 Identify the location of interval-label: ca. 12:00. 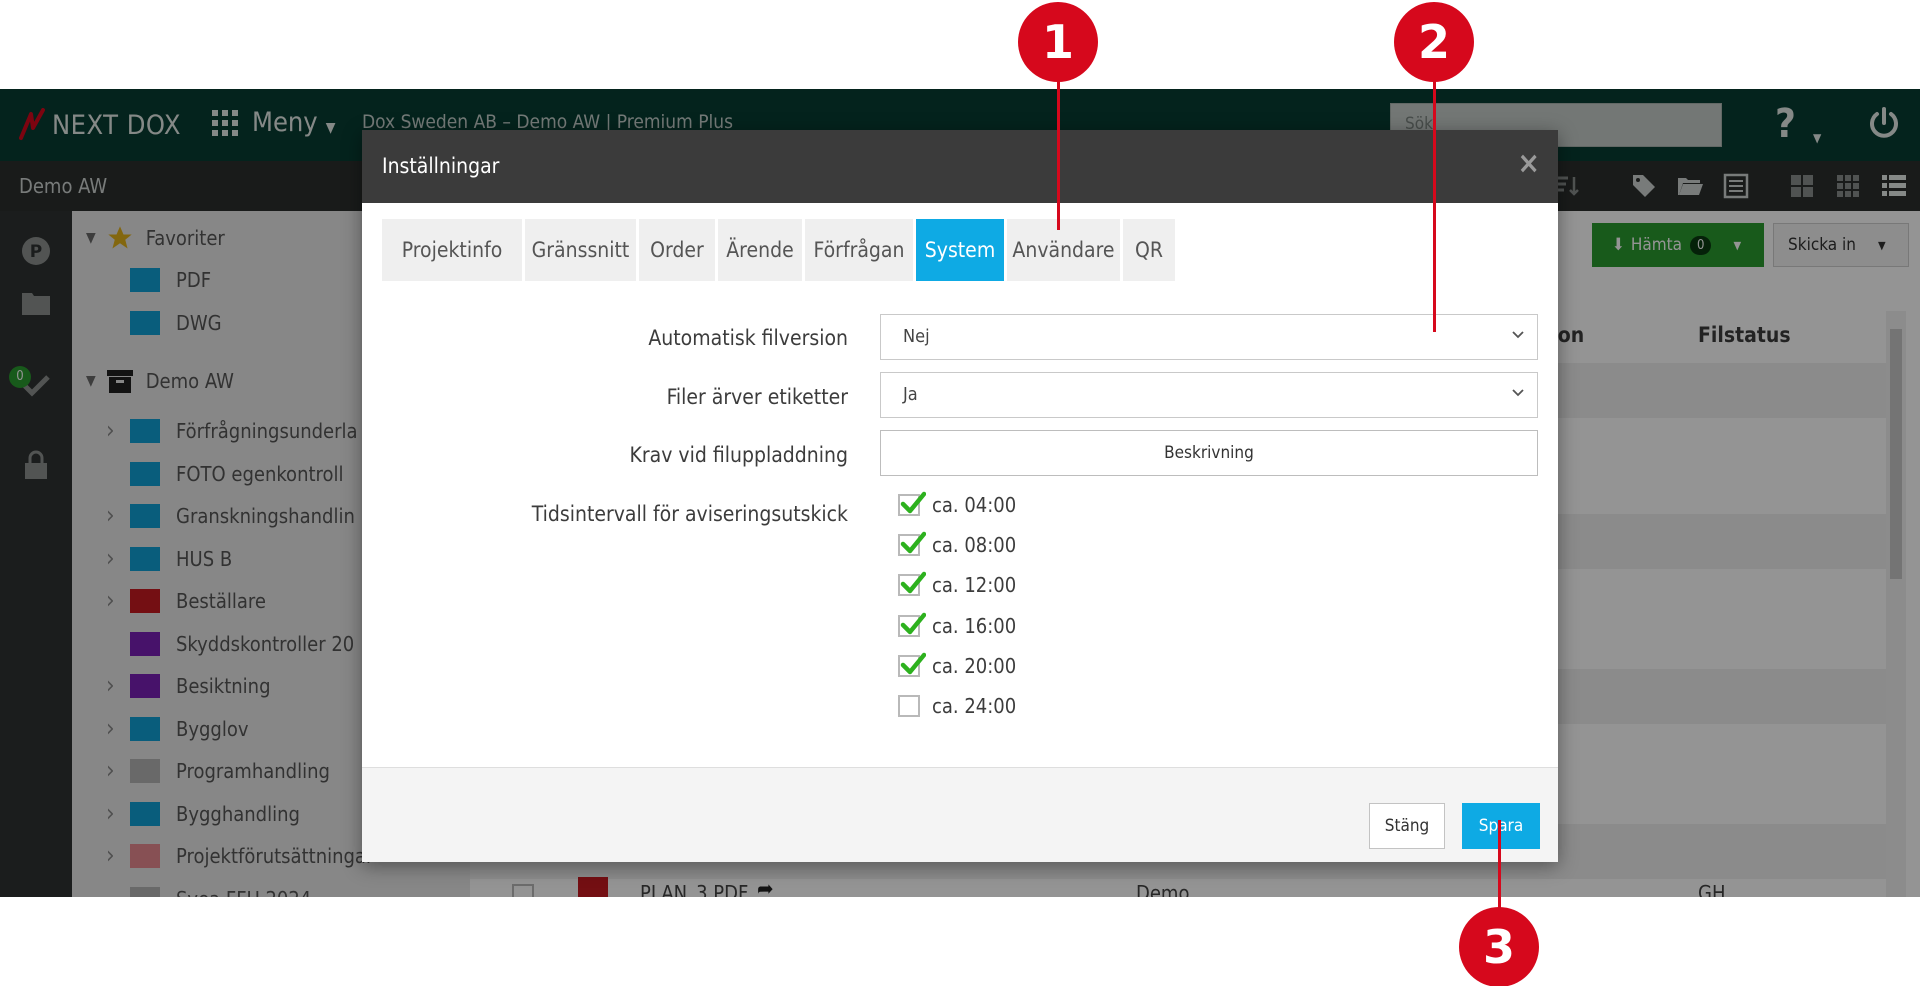
(974, 585).